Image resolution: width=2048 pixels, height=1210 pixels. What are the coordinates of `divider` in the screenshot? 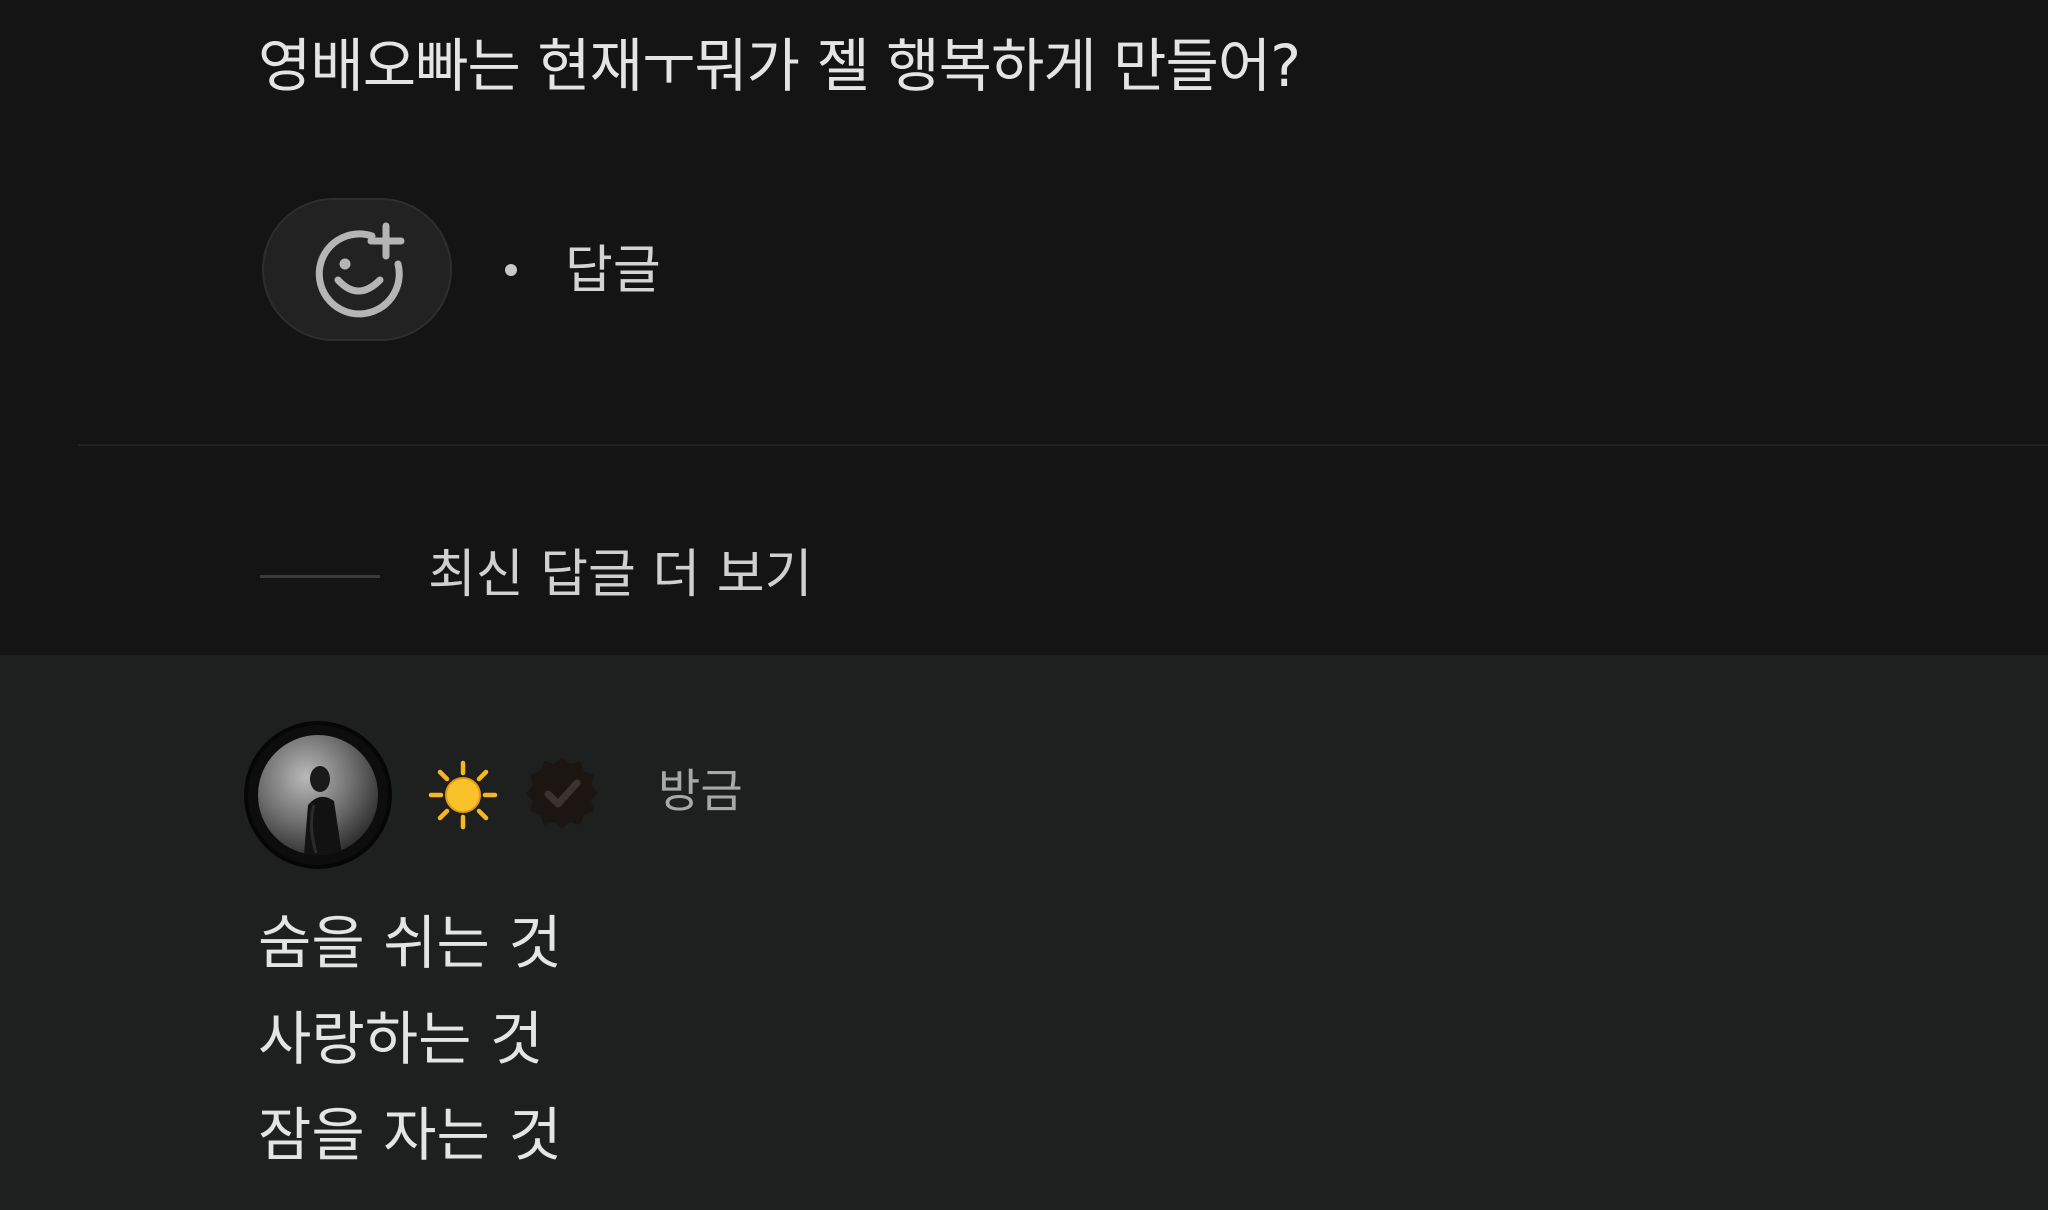 It's located at (1063, 445).